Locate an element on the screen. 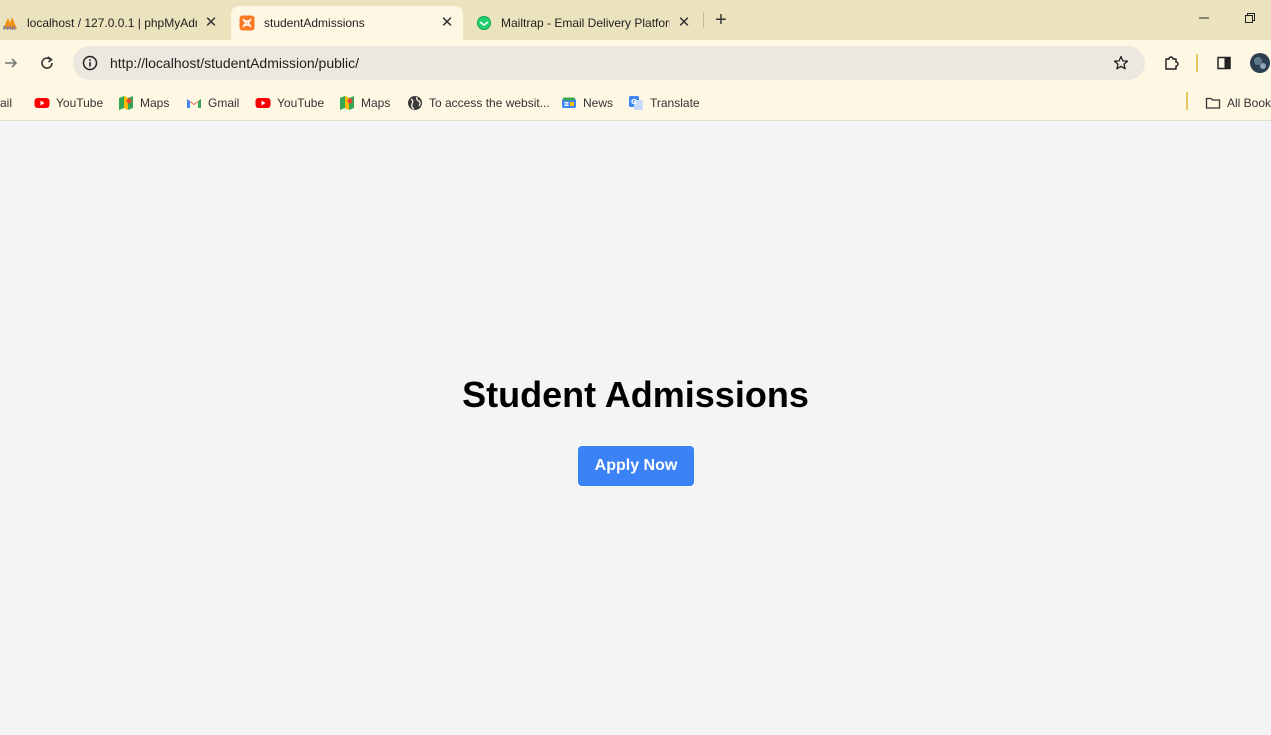  bookmark-label: Translate is located at coordinates (675, 103).